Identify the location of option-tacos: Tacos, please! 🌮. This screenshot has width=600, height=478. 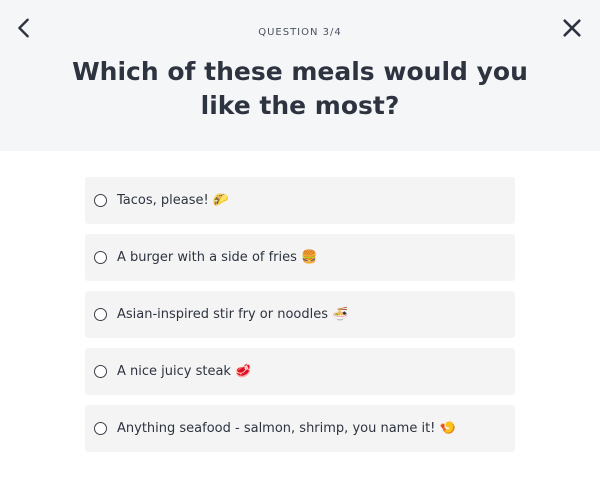
(300, 200).